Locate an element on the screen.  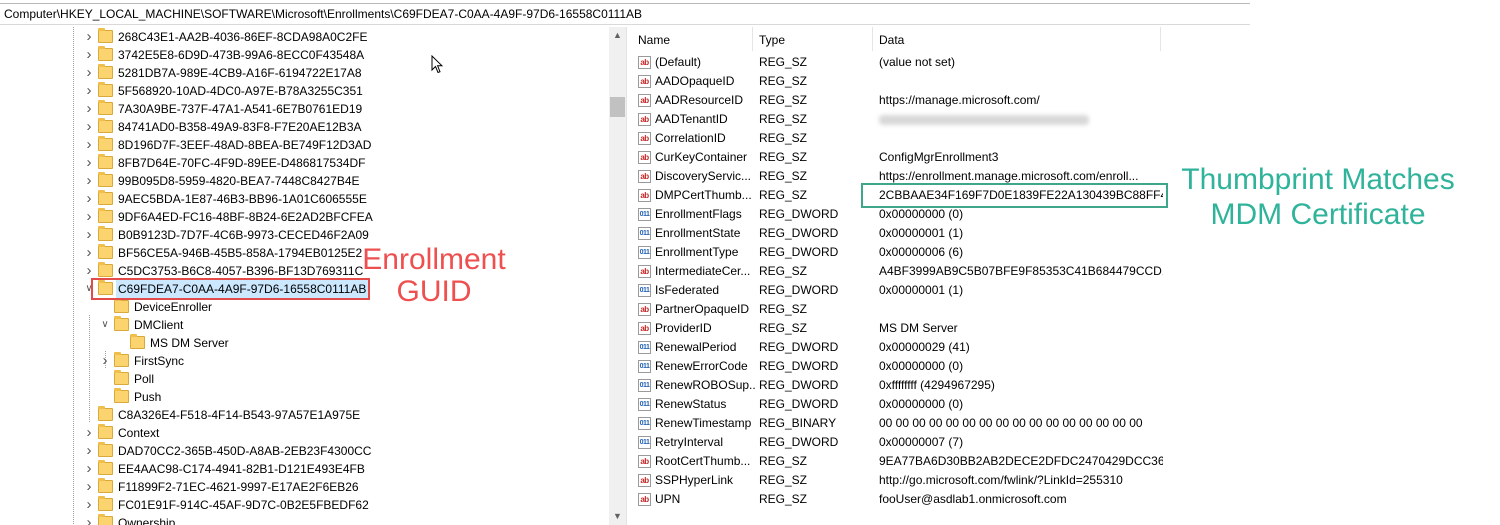
scroll-up-arrow-icon: ▲ is located at coordinates (617, 35).